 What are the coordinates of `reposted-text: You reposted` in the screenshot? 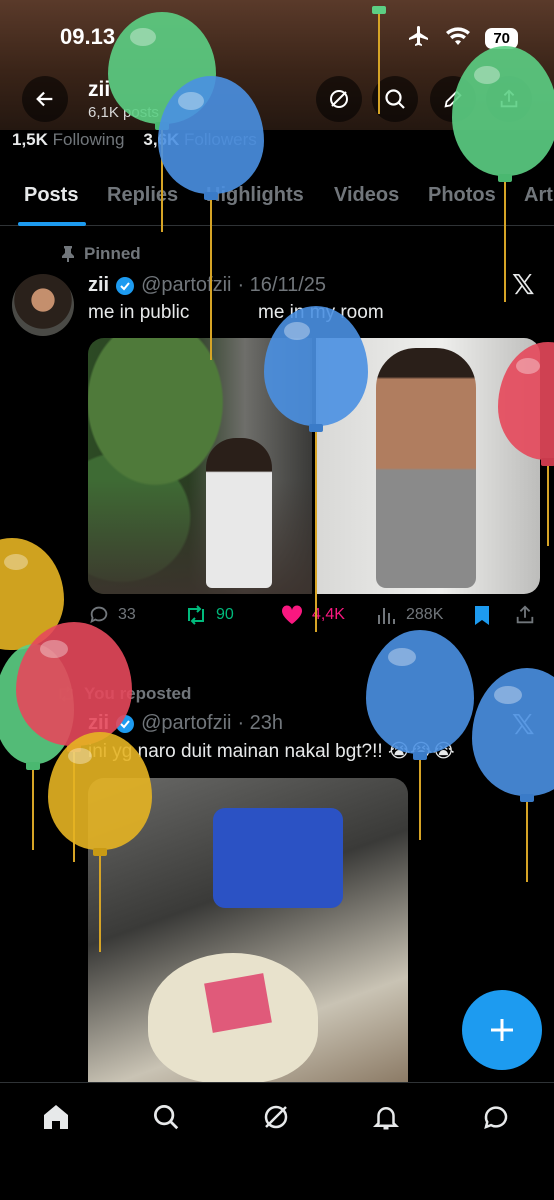 It's located at (138, 693).